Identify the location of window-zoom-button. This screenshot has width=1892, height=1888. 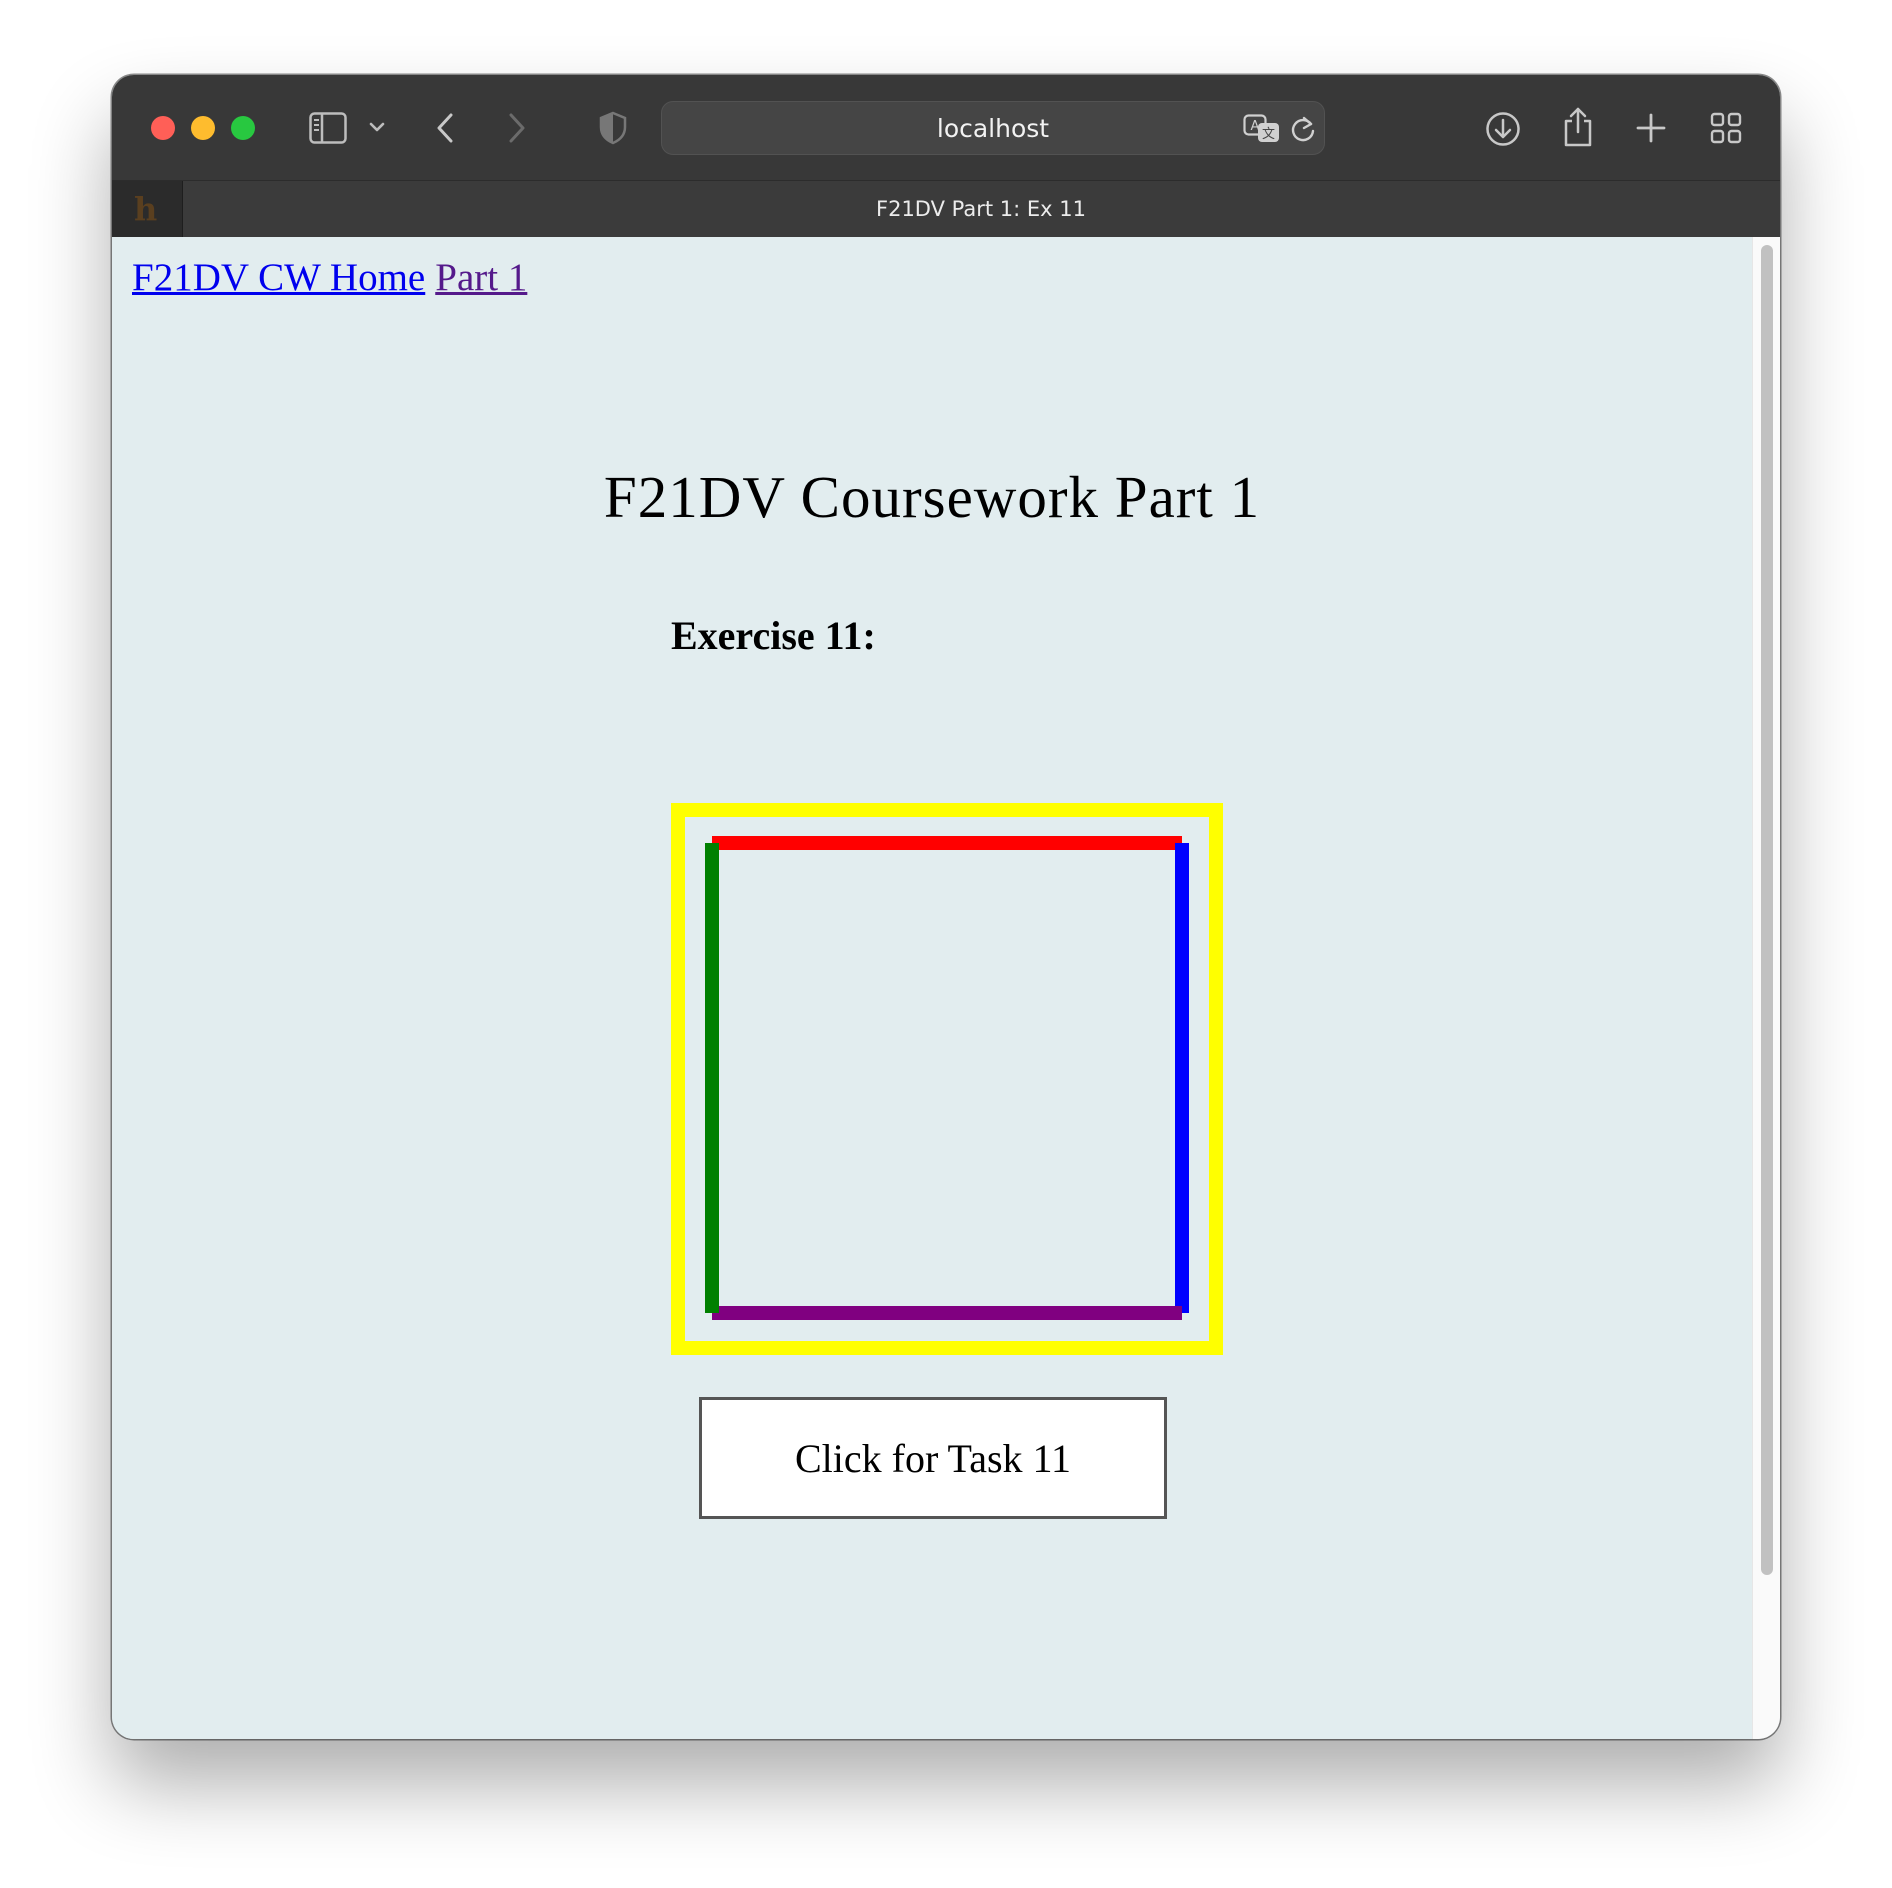
(243, 128).